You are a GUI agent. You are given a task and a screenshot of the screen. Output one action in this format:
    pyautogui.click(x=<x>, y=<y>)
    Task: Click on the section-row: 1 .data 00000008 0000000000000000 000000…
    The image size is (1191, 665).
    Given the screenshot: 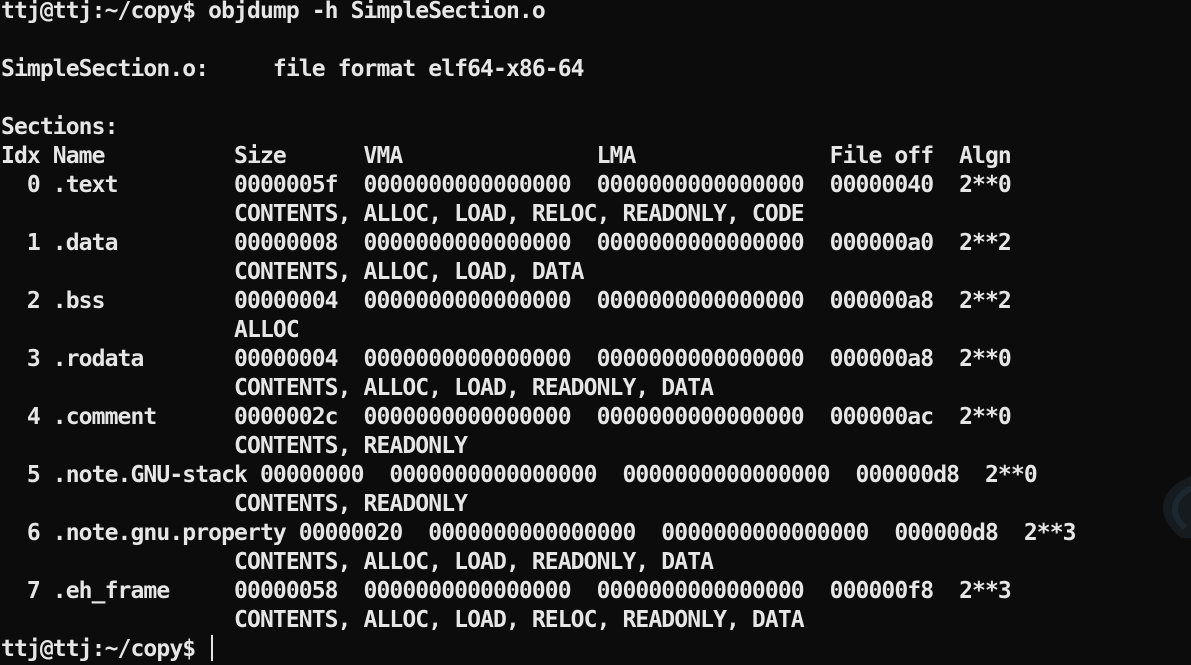 What is the action you would take?
    pyautogui.click(x=506, y=243)
    